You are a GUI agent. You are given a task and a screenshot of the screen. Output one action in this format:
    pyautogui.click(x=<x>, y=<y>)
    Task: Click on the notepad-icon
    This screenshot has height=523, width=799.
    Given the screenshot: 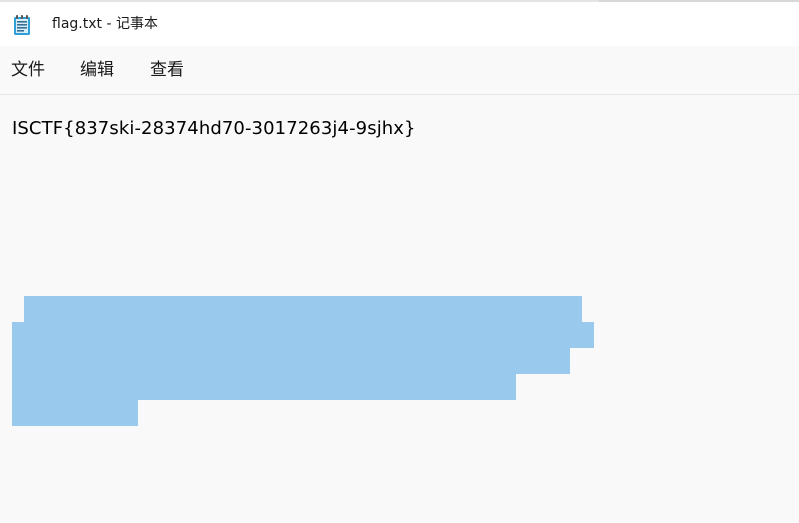 What is the action you would take?
    pyautogui.click(x=22, y=25)
    